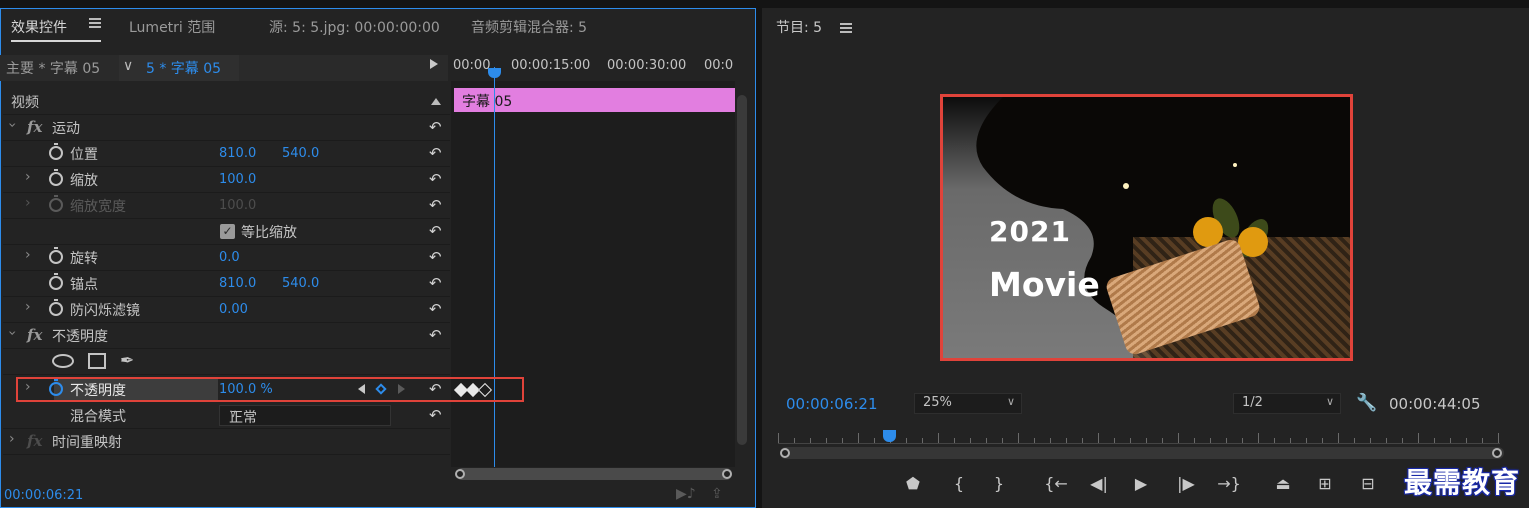 This screenshot has width=1529, height=508. I want to click on effect-opacity-row: › fx 不透明度 ↶, so click(226, 336).